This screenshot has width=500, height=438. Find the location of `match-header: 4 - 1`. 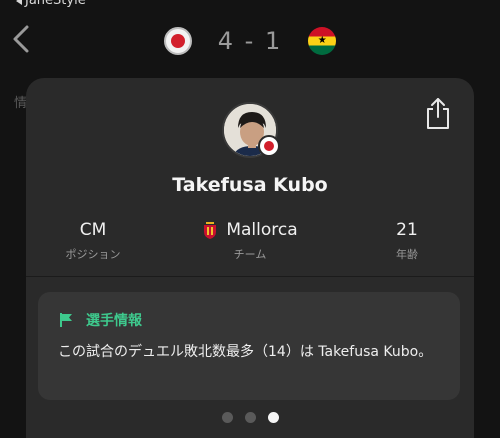

match-header: 4 - 1 is located at coordinates (250, 41).